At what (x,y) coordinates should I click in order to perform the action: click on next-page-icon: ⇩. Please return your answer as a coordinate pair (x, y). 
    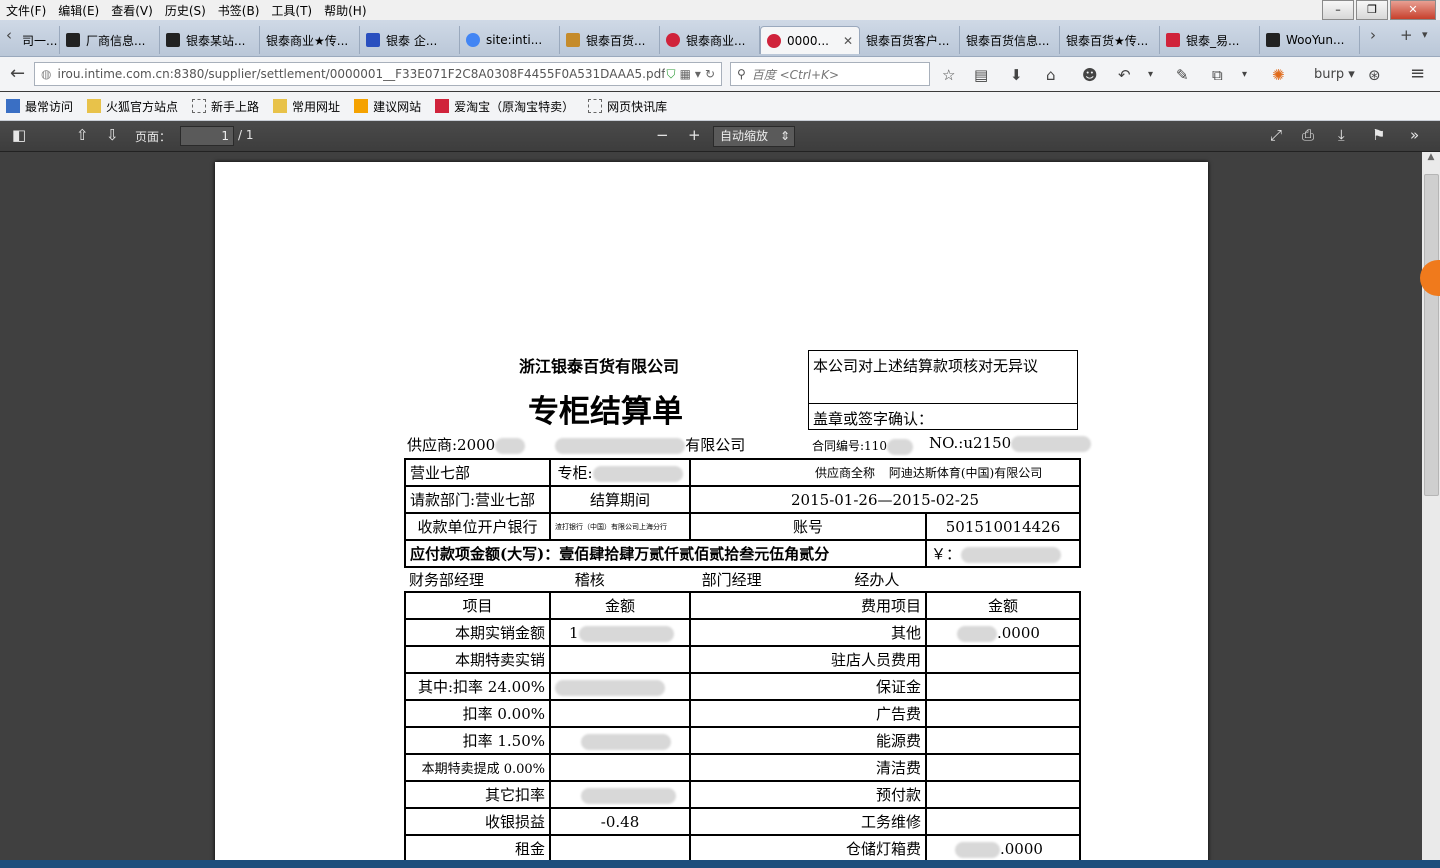
    Looking at the image, I should click on (112, 135).